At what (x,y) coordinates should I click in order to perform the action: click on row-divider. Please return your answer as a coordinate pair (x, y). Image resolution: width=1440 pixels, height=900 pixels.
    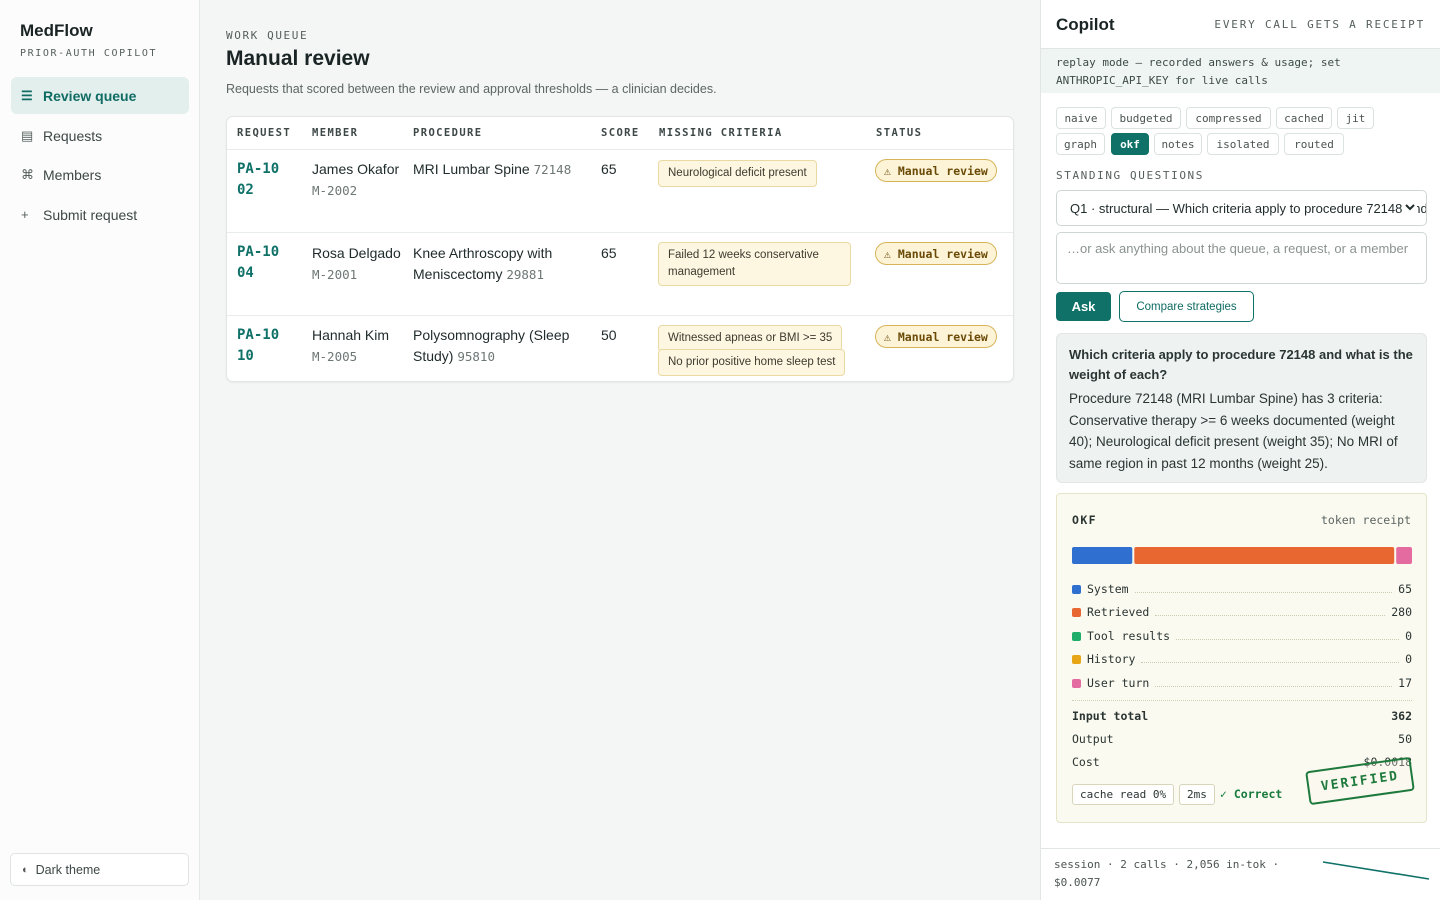
    Looking at the image, I should click on (620, 232).